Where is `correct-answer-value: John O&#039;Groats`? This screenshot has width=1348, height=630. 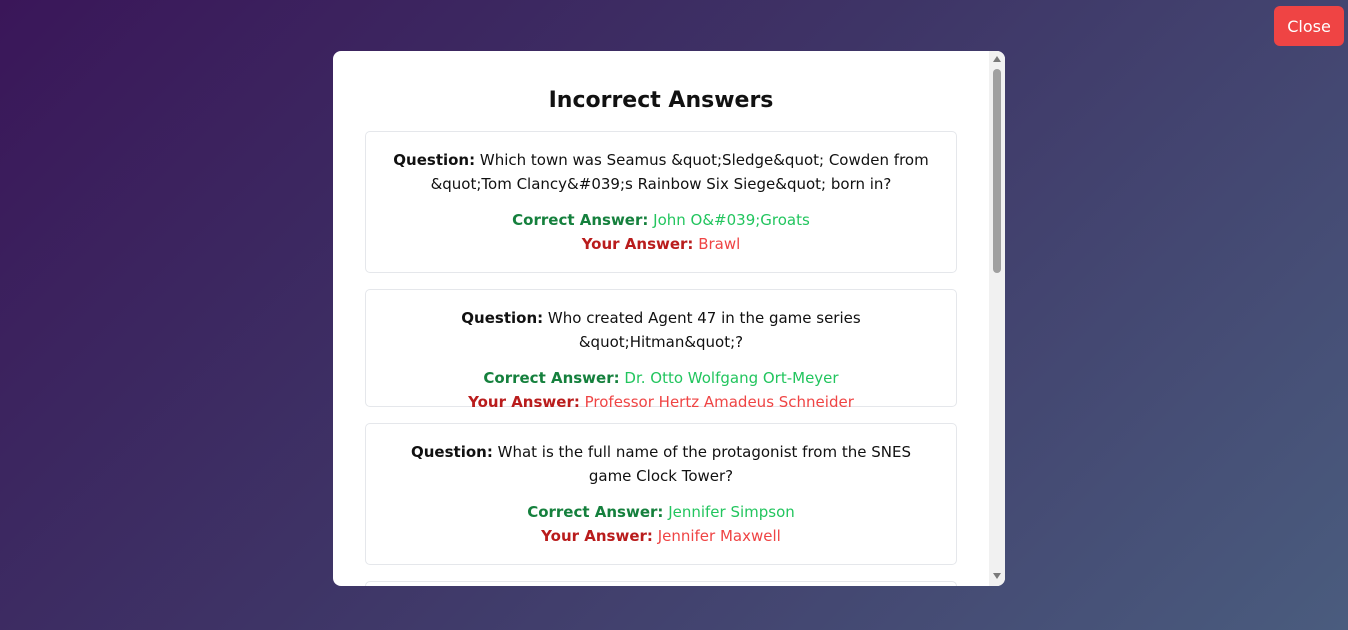 correct-answer-value: John O&#039;Groats is located at coordinates (731, 220).